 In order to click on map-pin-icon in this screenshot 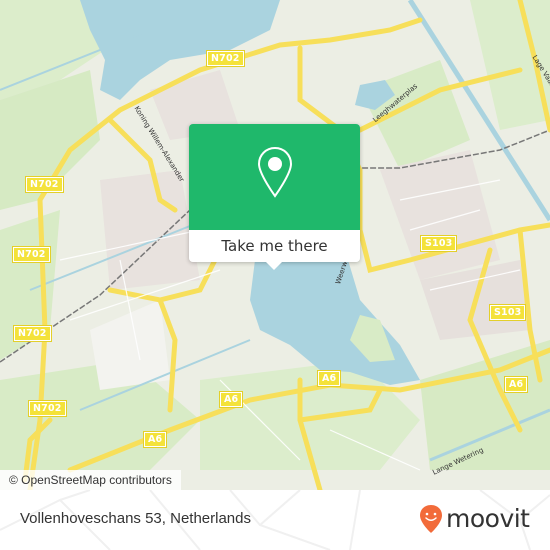, I will do `click(275, 172)`.